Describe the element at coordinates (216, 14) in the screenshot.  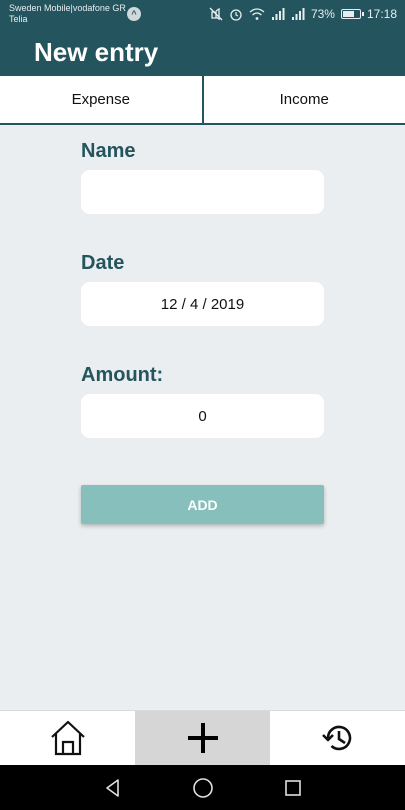
I see `mute-icon` at that location.